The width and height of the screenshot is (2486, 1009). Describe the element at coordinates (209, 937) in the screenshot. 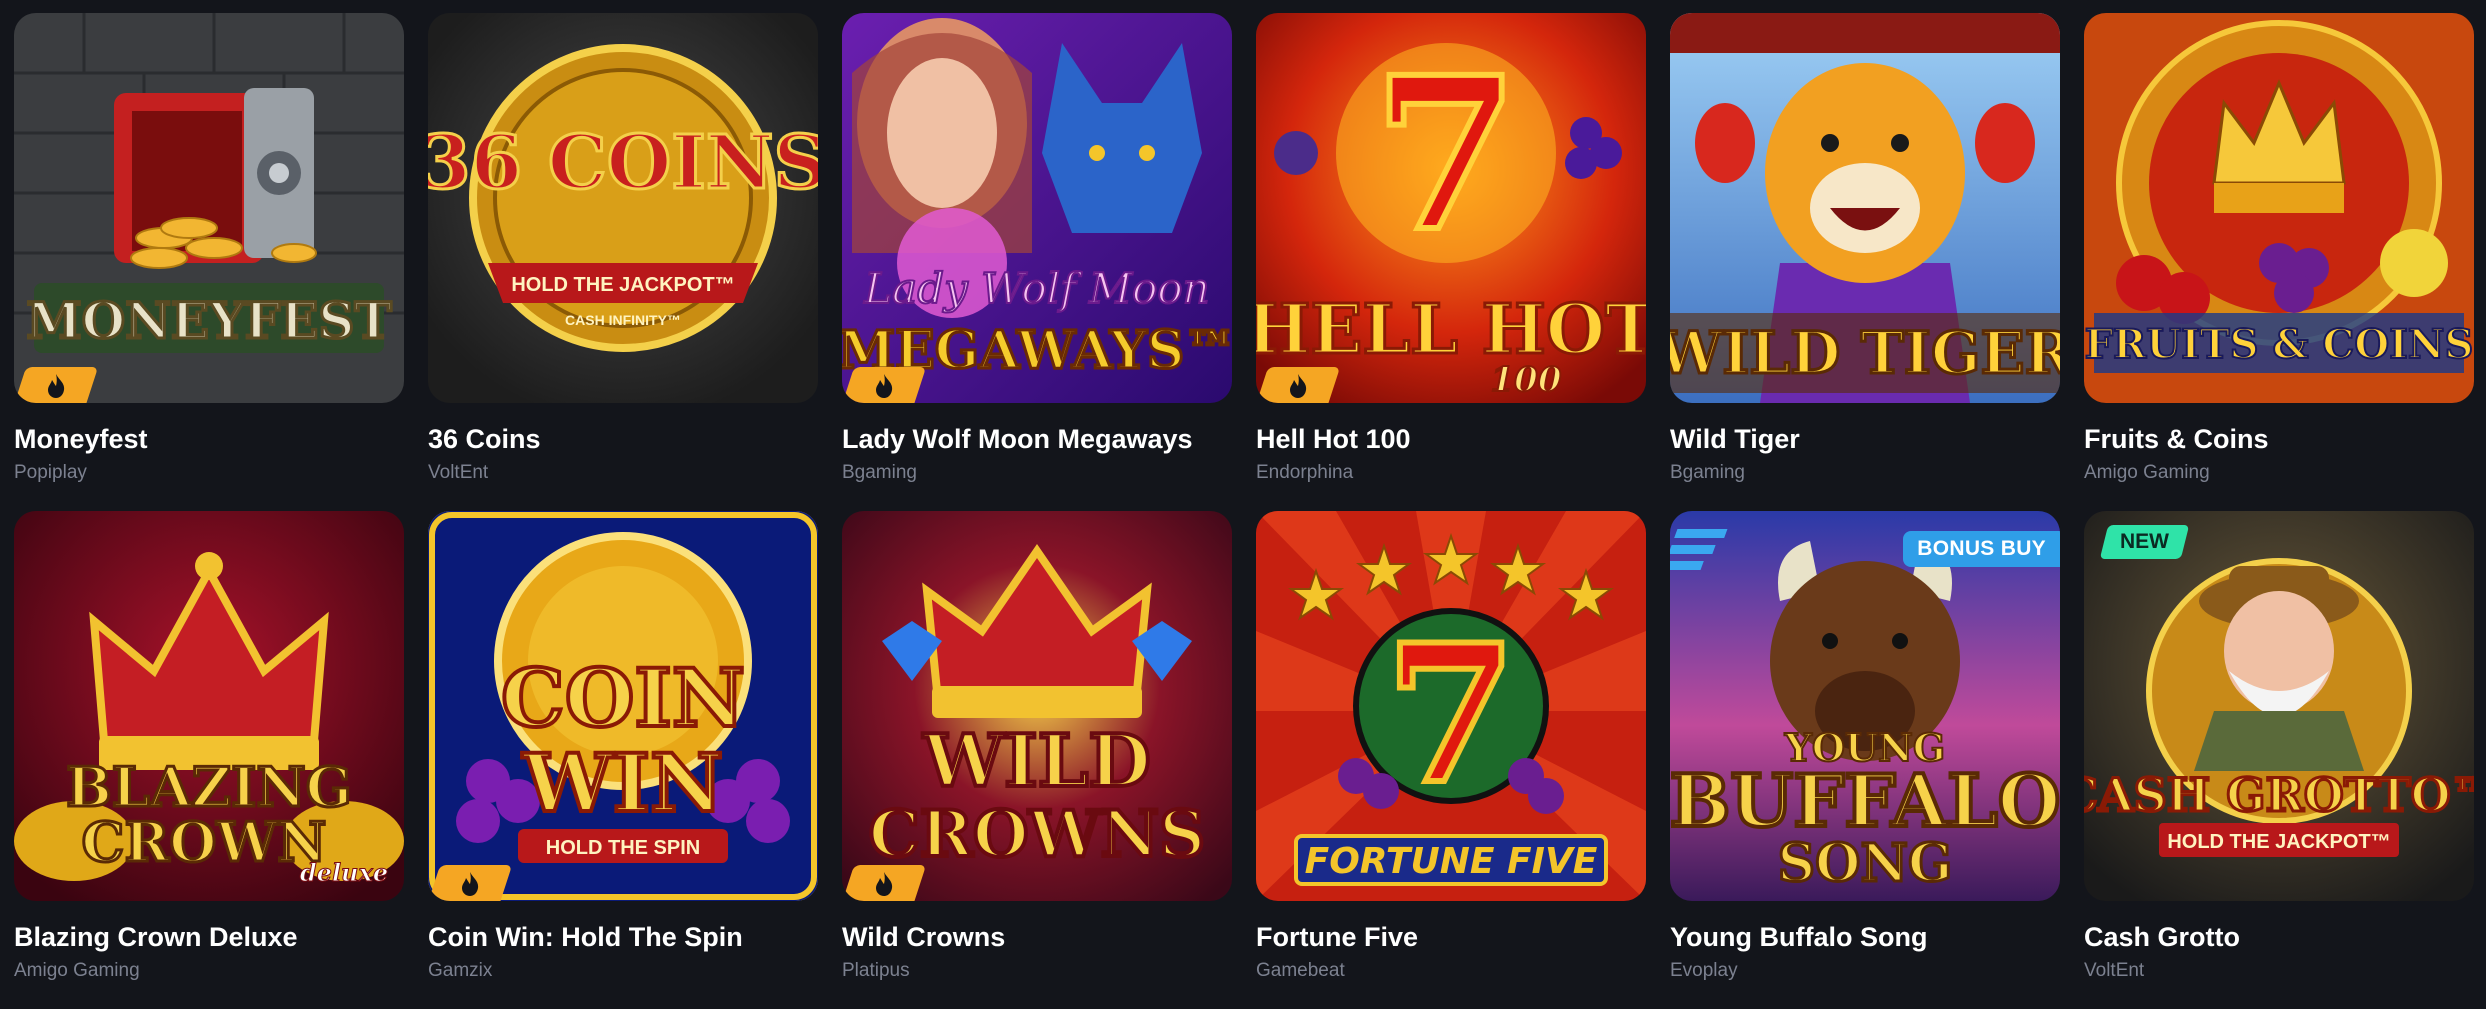

I see `game-title: Blazing Crown Deluxe` at that location.